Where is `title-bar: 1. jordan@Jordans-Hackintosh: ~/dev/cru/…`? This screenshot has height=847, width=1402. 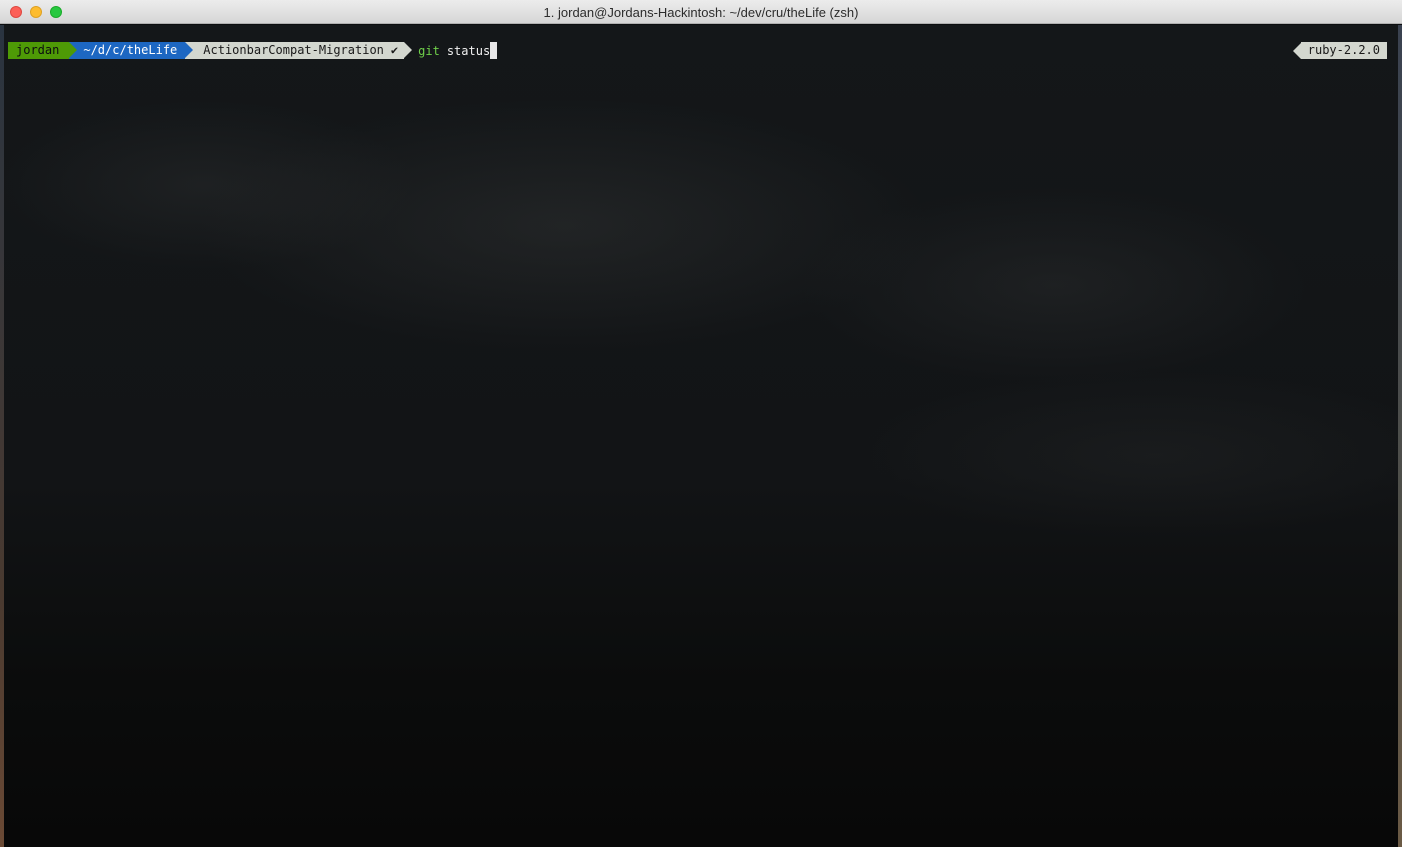 title-bar: 1. jordan@Jordans-Hackintosh: ~/dev/cru/… is located at coordinates (701, 12).